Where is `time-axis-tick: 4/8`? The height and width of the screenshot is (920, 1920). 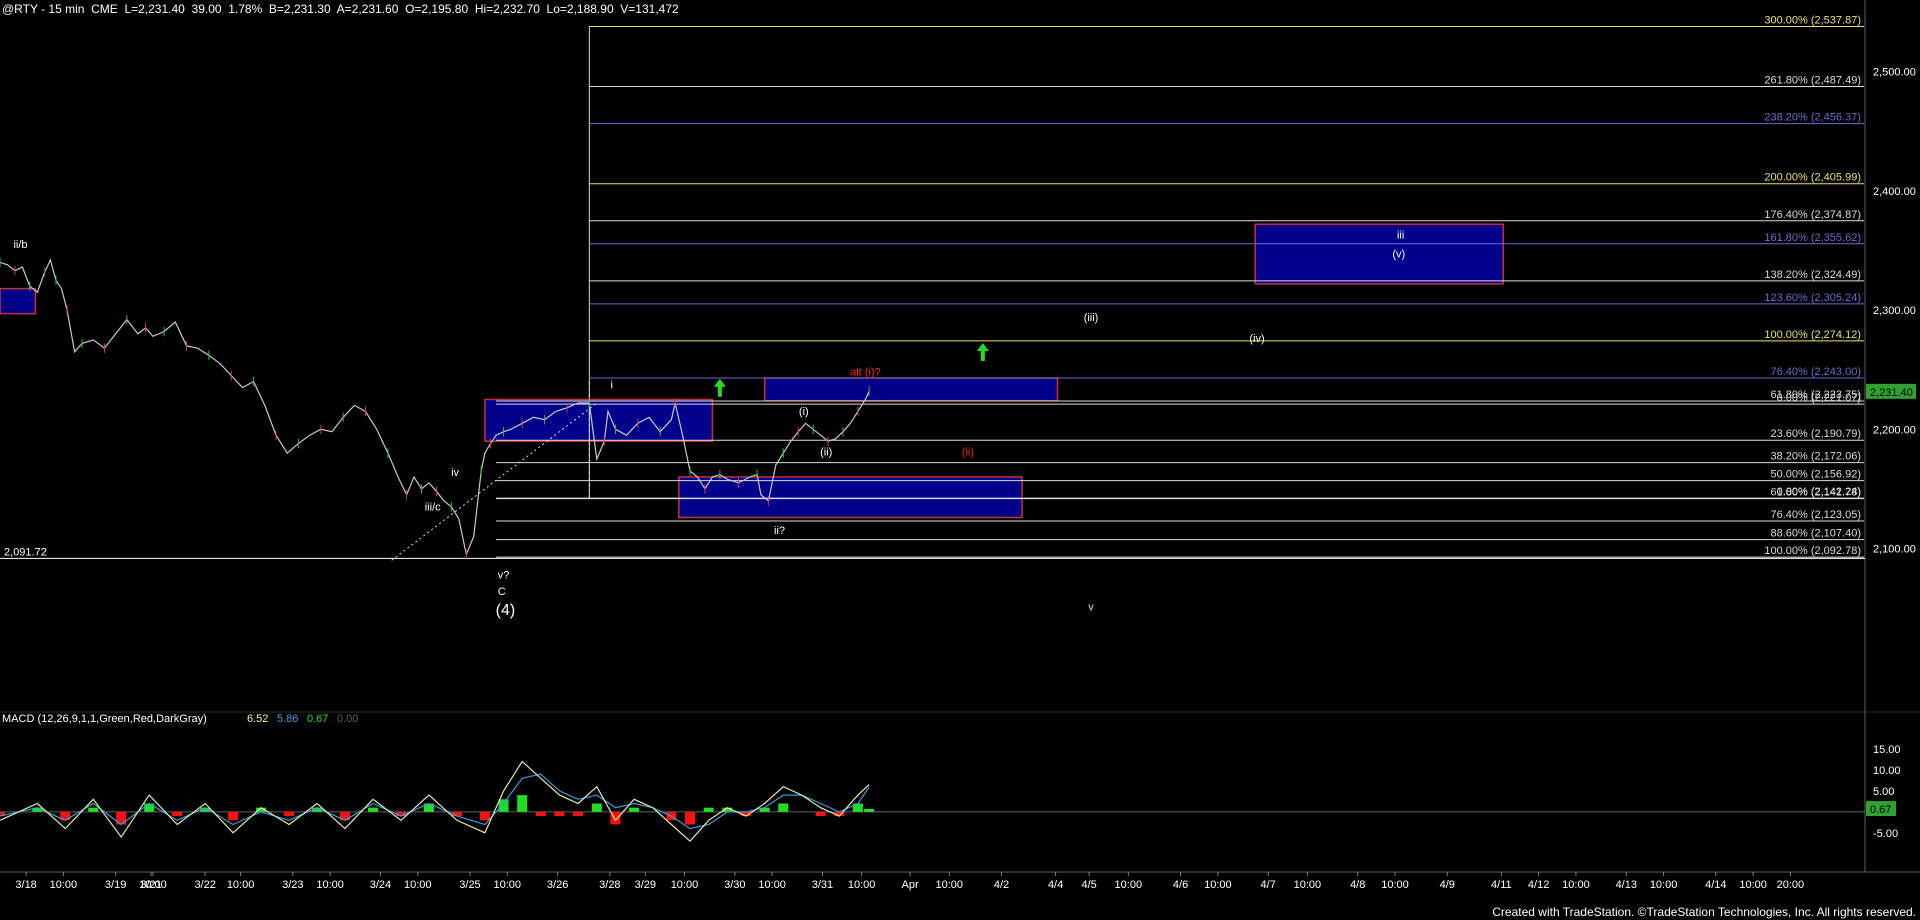
time-axis-tick: 4/8 is located at coordinates (1357, 885).